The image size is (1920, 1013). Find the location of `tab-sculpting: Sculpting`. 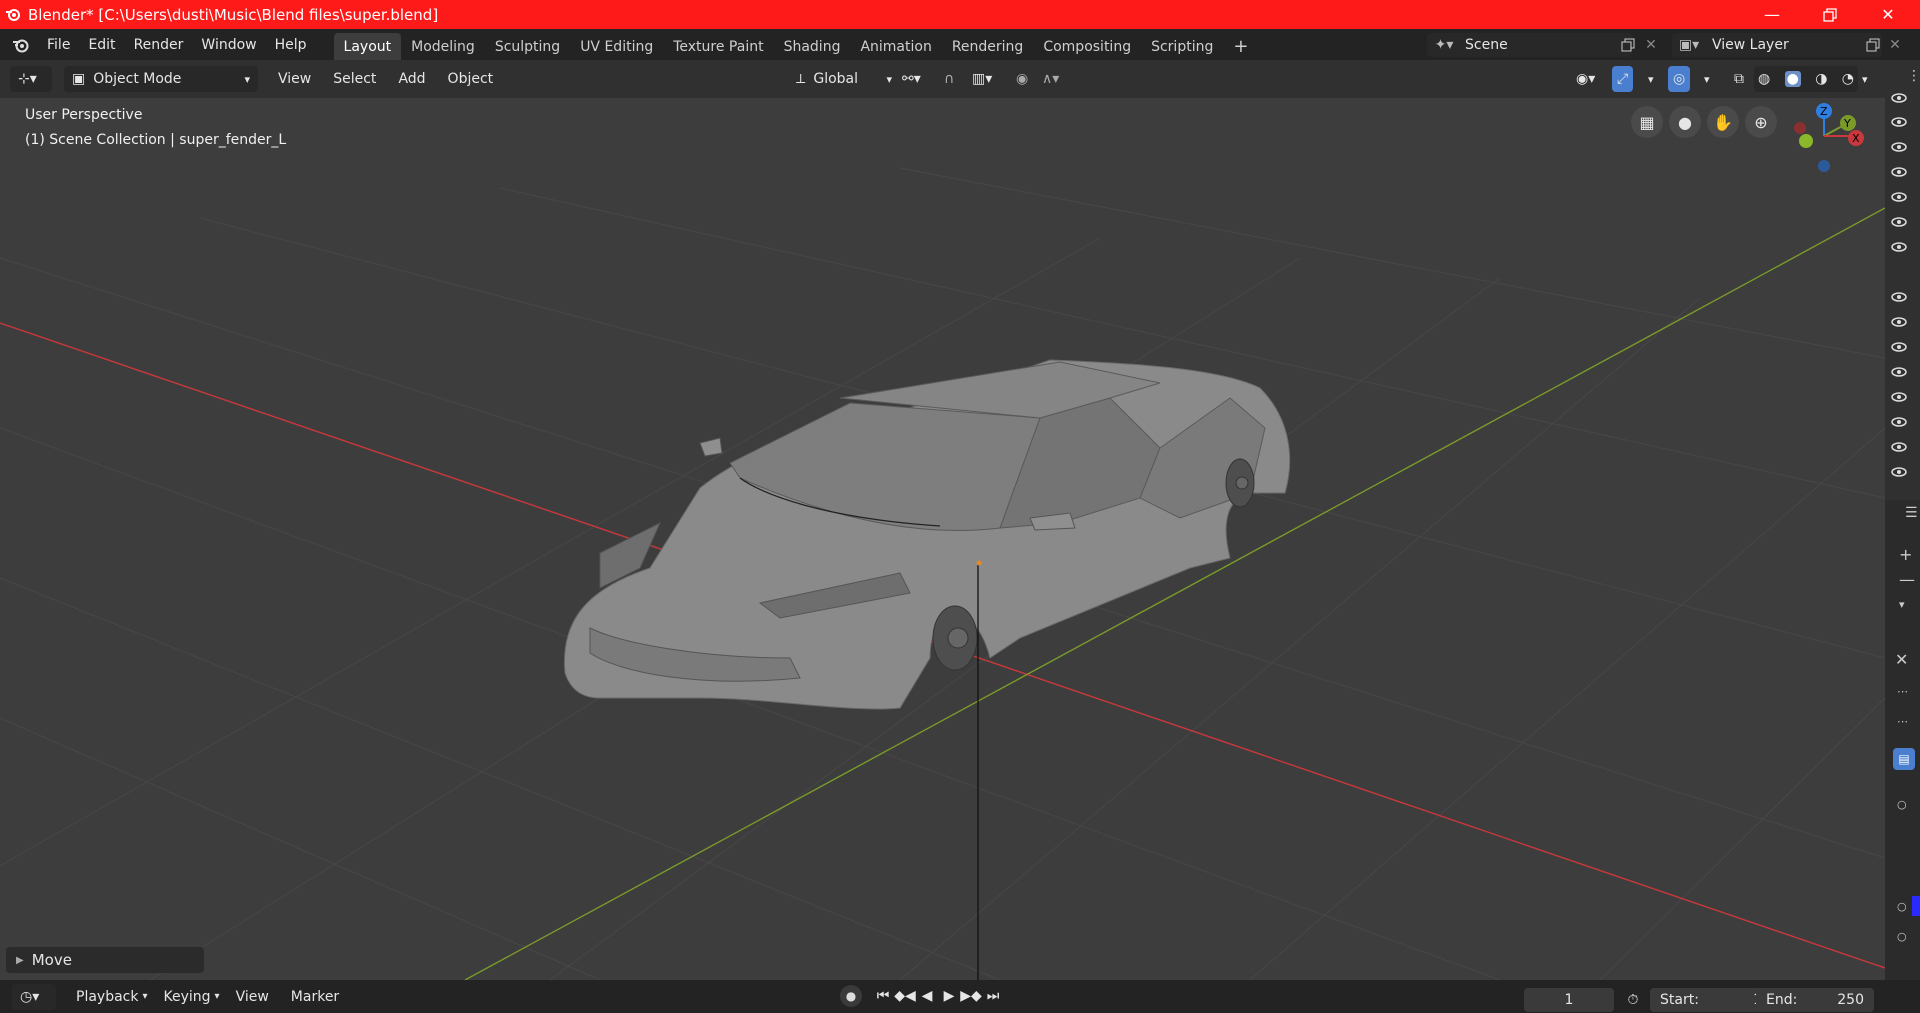

tab-sculpting: Sculpting is located at coordinates (527, 46).